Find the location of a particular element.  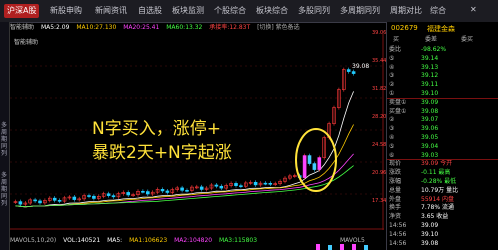

quote-row-label: 委比 is located at coordinates (395, 49).